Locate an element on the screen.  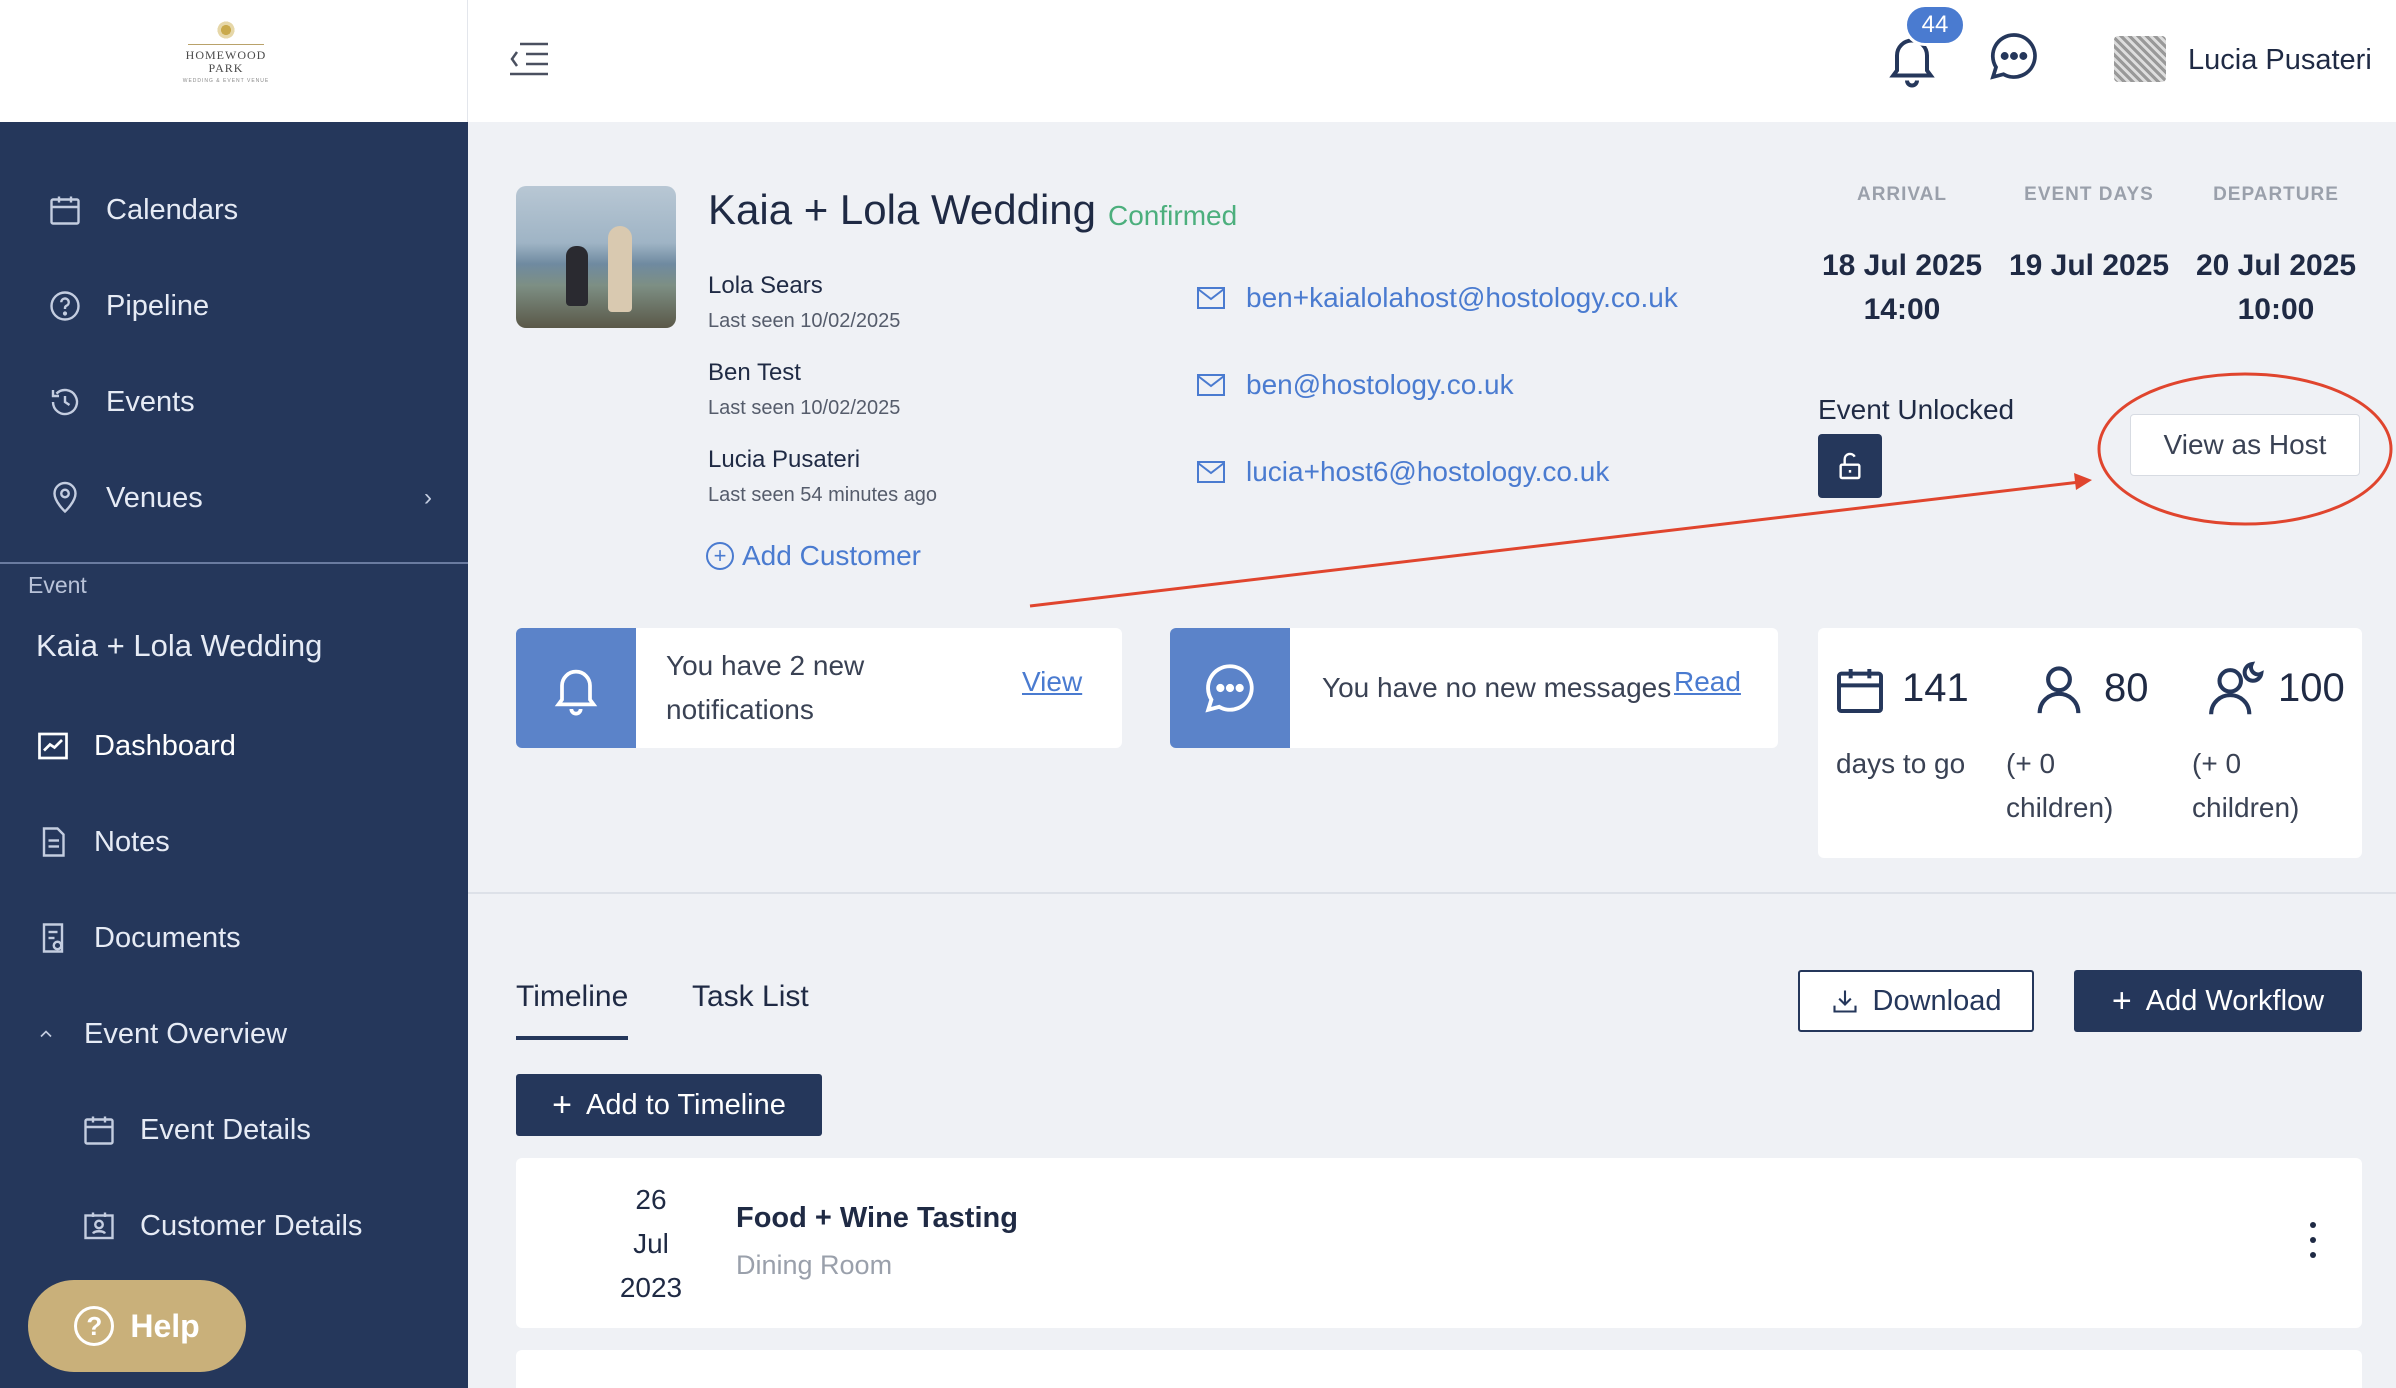
event-days-date: 19 Jul 2025 is located at coordinates (2089, 265).